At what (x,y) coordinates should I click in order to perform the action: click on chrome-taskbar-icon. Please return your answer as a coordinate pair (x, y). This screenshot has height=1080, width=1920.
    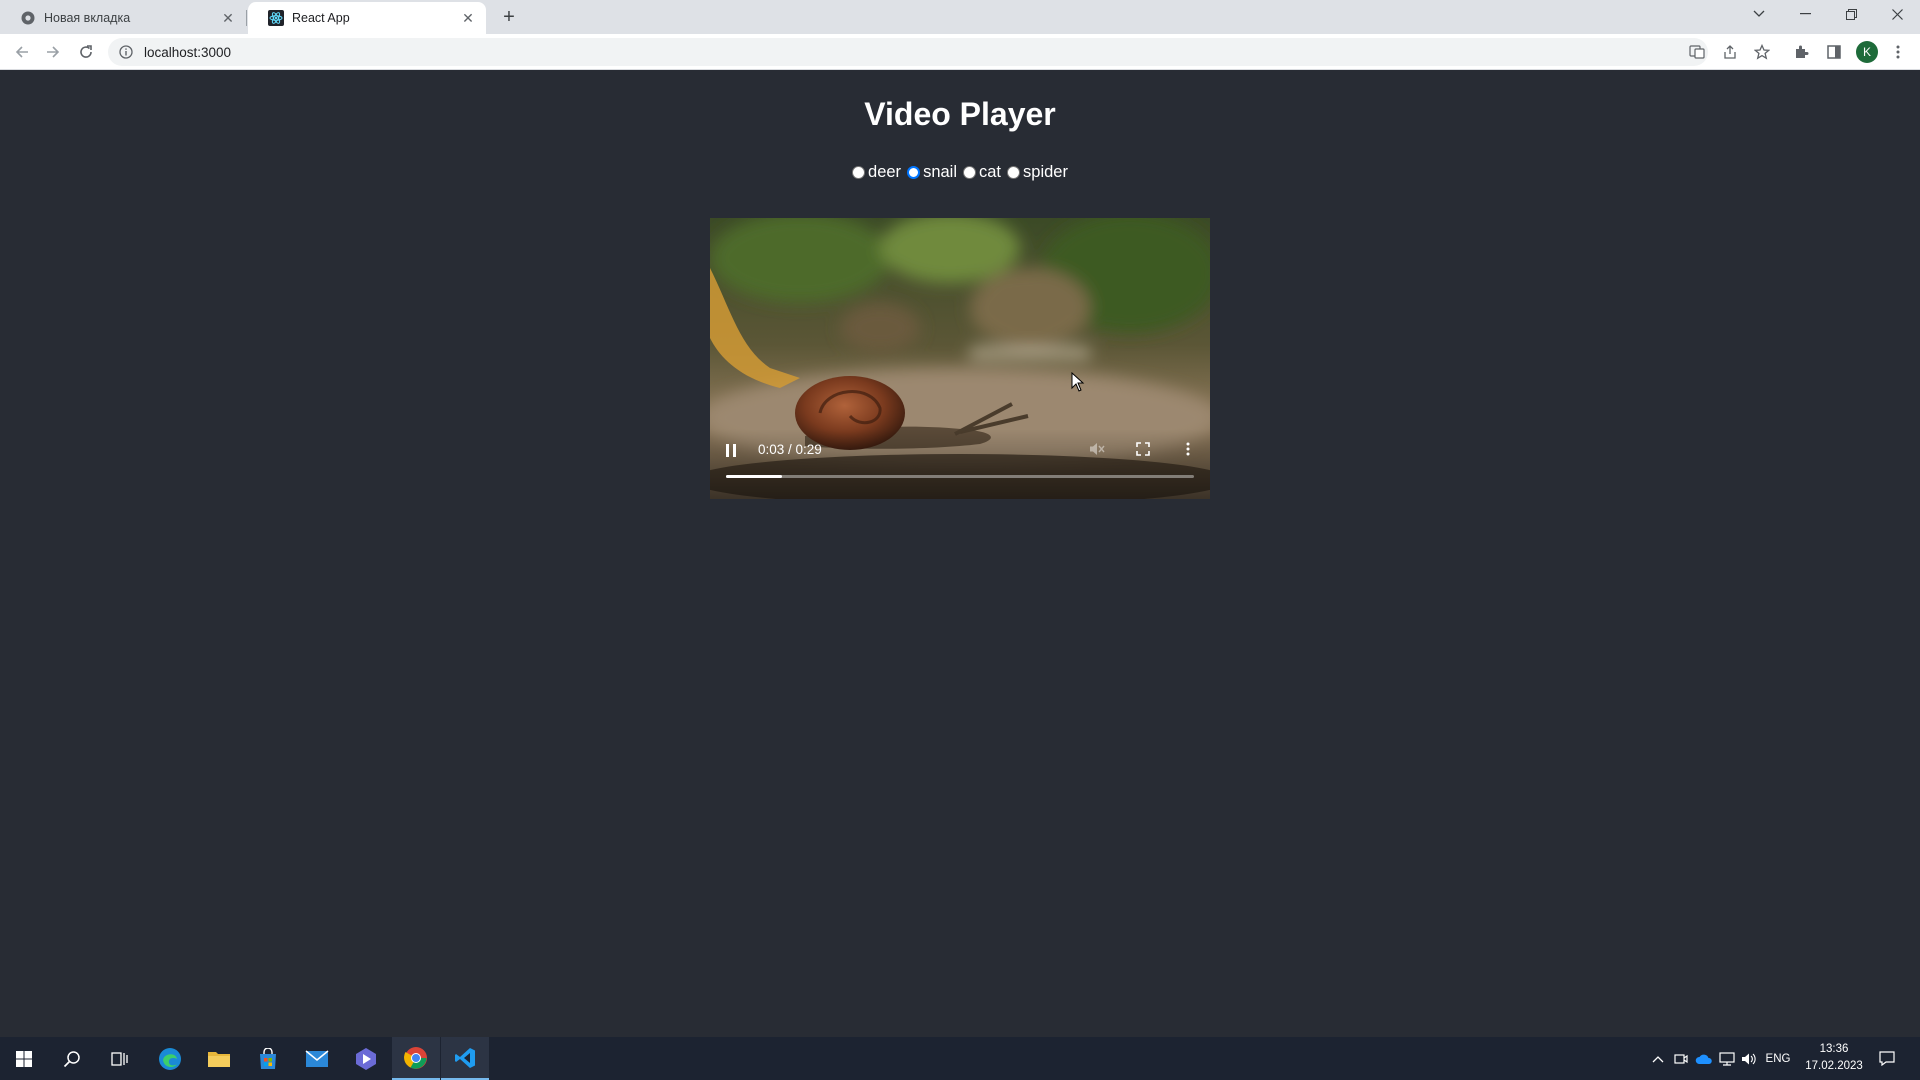
    Looking at the image, I should click on (416, 1058).